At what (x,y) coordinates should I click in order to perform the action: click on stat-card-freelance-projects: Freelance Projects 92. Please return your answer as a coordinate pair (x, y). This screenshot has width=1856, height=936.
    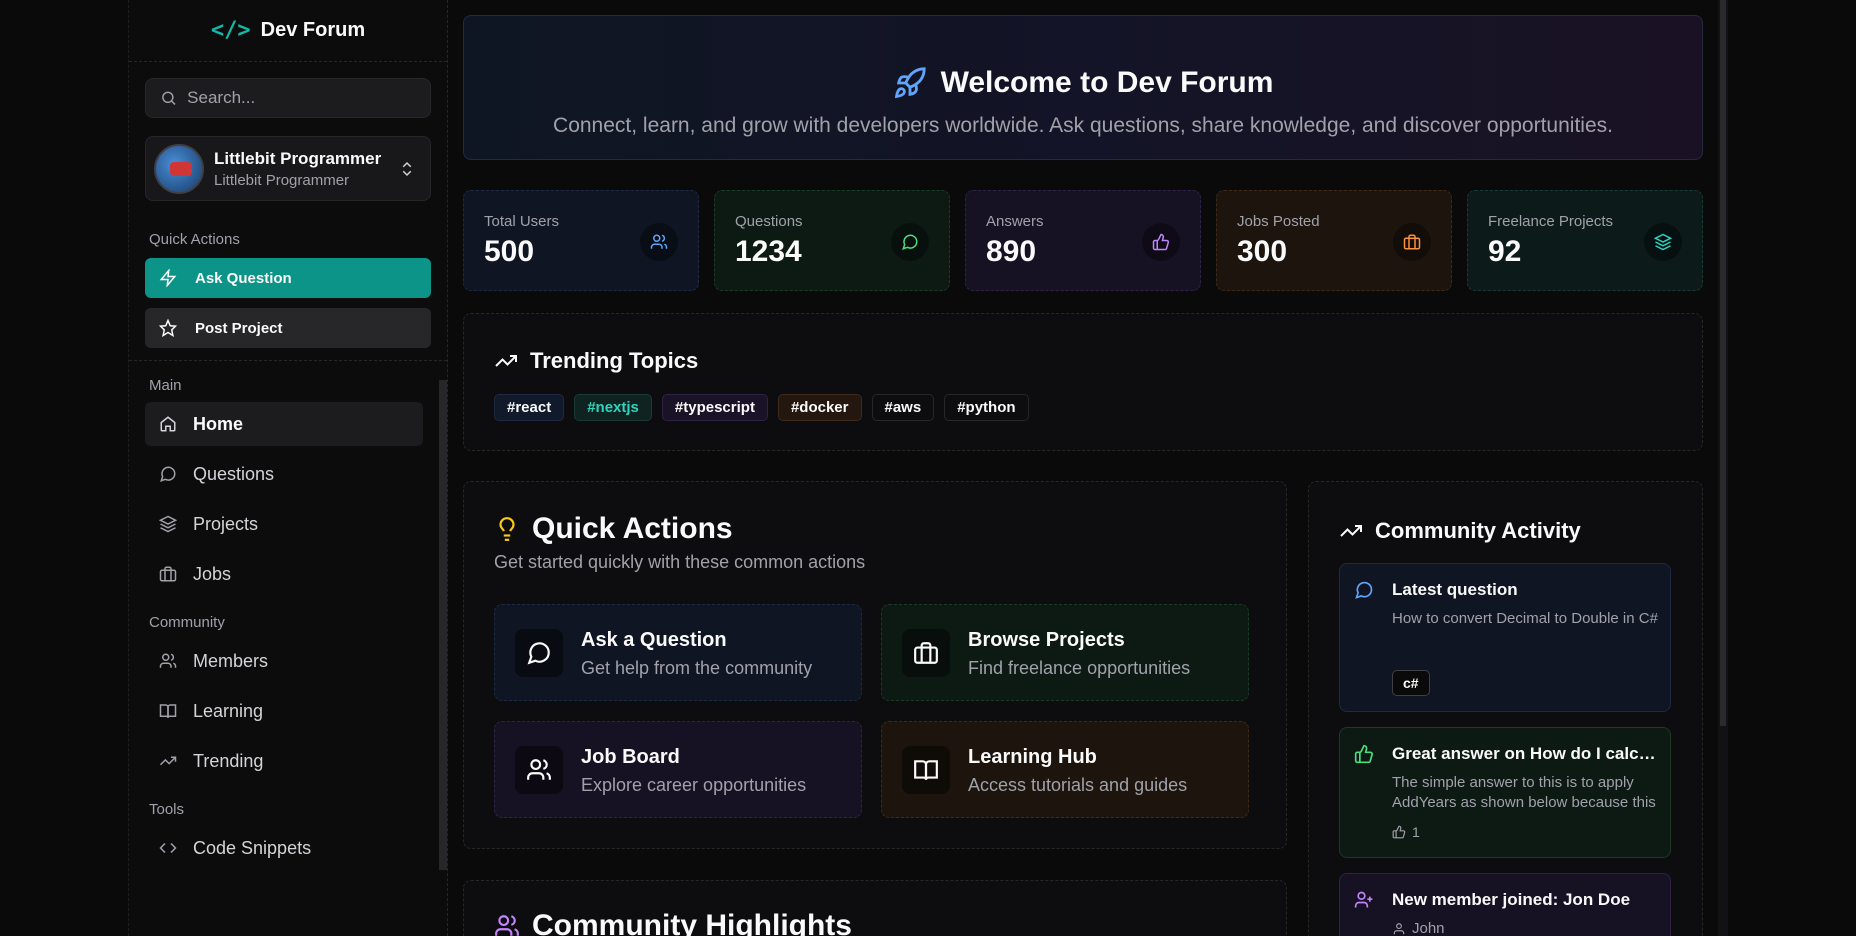
    Looking at the image, I should click on (1585, 240).